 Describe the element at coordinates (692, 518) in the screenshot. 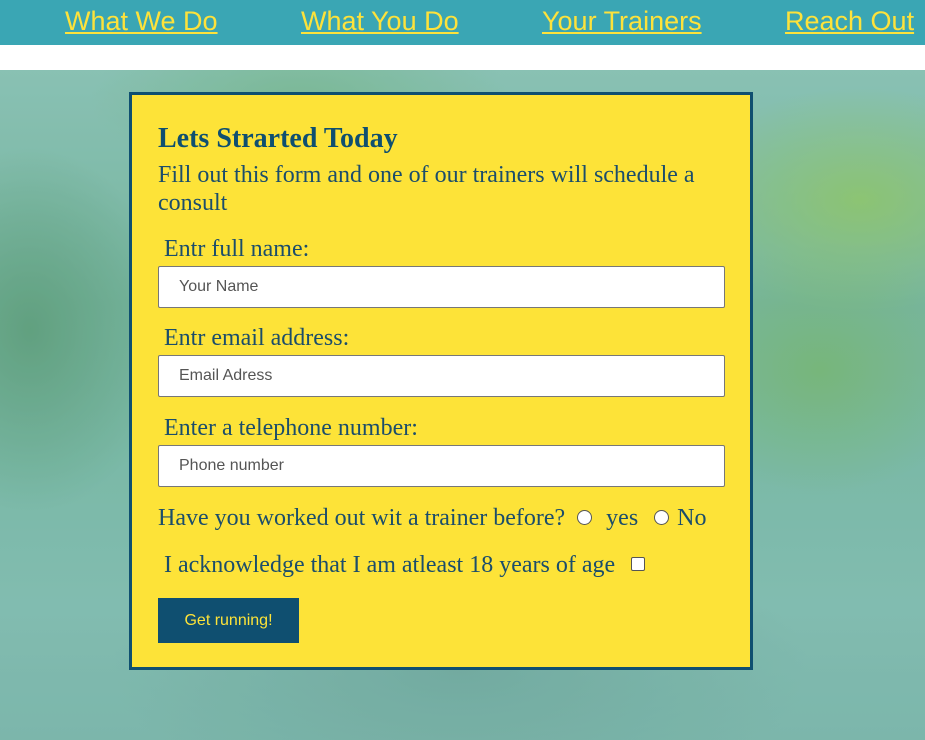

I see `radio-no-label: No` at that location.